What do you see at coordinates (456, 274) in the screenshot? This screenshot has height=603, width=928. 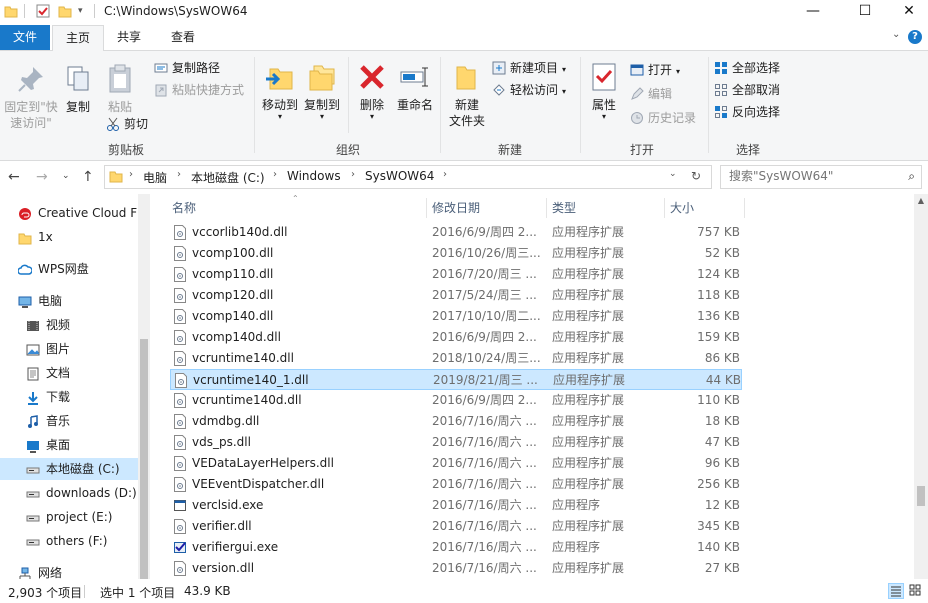 I see `file-row: vcomp110.dll 2016/7/20/周三 ... 应用程序扩展 124 KB` at bounding box center [456, 274].